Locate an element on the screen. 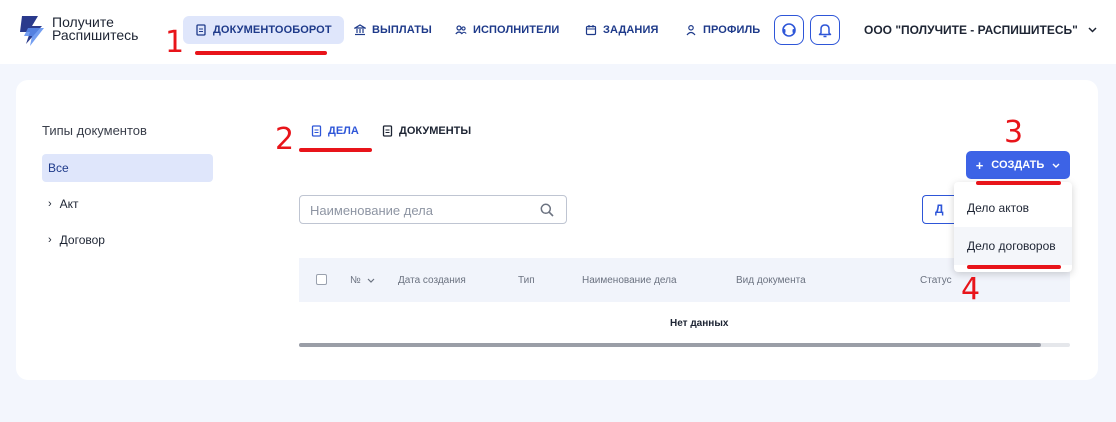 The height and width of the screenshot is (422, 1116). create-button-label: СОЗДАТЬ is located at coordinates (1018, 165).